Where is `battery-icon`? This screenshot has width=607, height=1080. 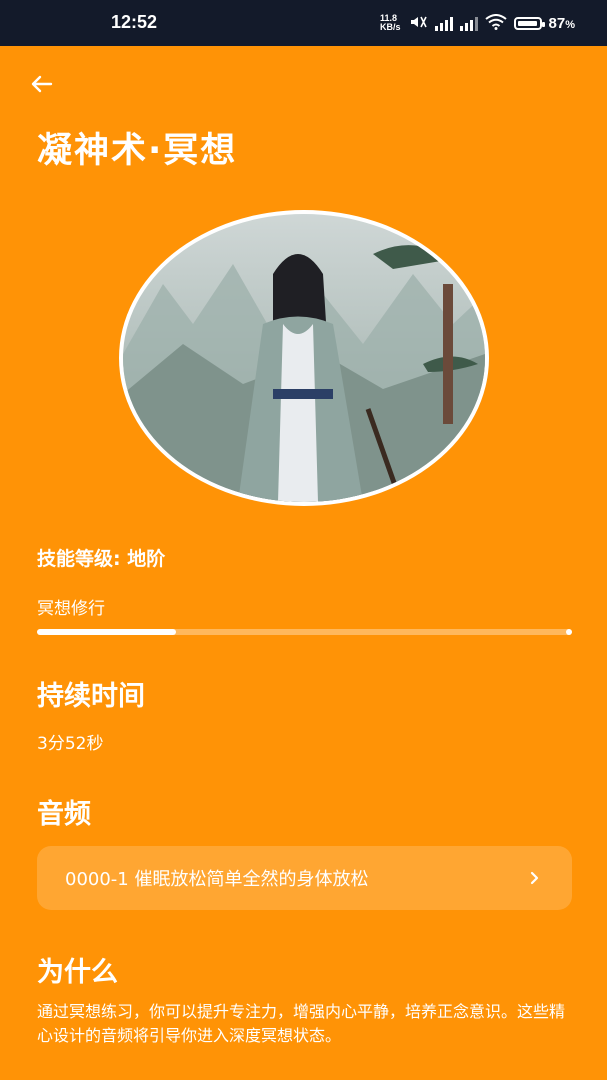 battery-icon is located at coordinates (529, 23).